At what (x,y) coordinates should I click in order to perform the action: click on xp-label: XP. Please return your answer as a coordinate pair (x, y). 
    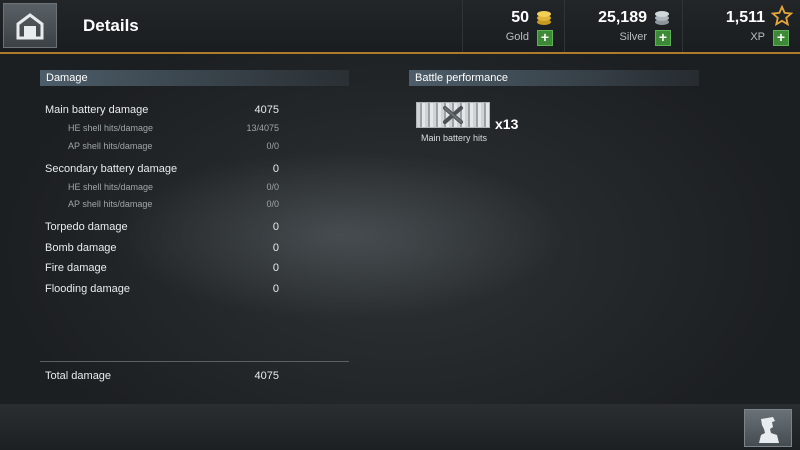
    Looking at the image, I should click on (757, 37).